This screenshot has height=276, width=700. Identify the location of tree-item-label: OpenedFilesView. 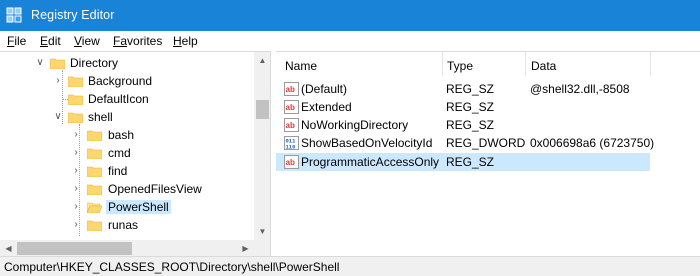
(155, 189).